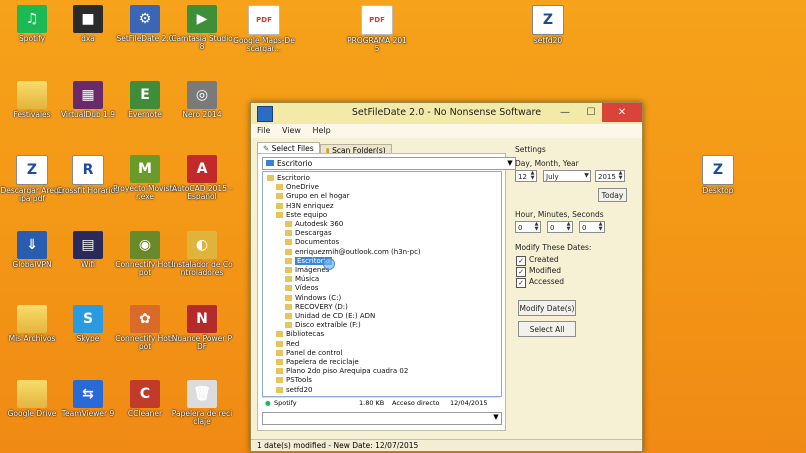 The height and width of the screenshot is (453, 806). I want to click on desktop-icon: Google Drive, so click(32, 399).